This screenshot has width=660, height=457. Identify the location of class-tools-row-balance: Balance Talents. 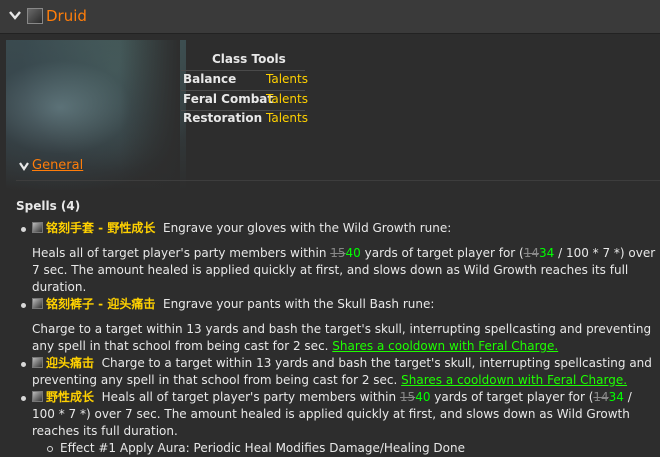
(245, 81).